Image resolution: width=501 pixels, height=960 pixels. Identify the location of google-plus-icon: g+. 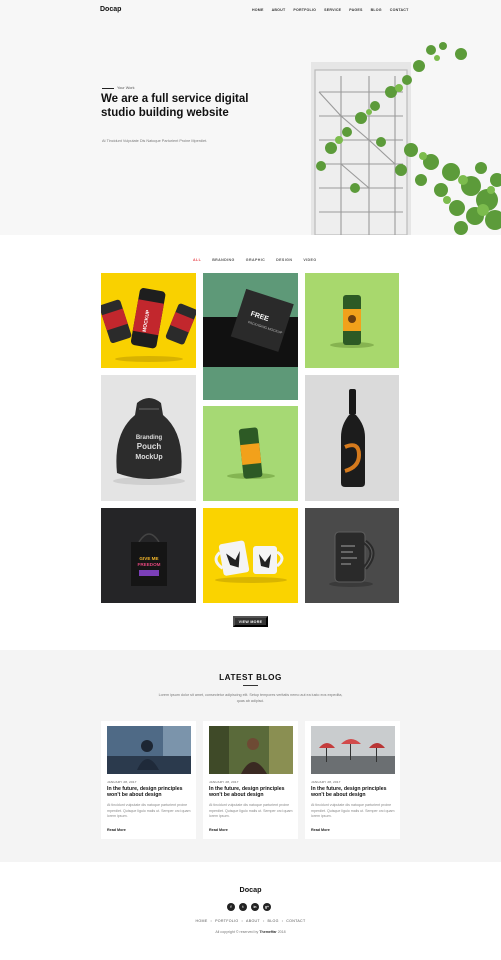
(267, 907).